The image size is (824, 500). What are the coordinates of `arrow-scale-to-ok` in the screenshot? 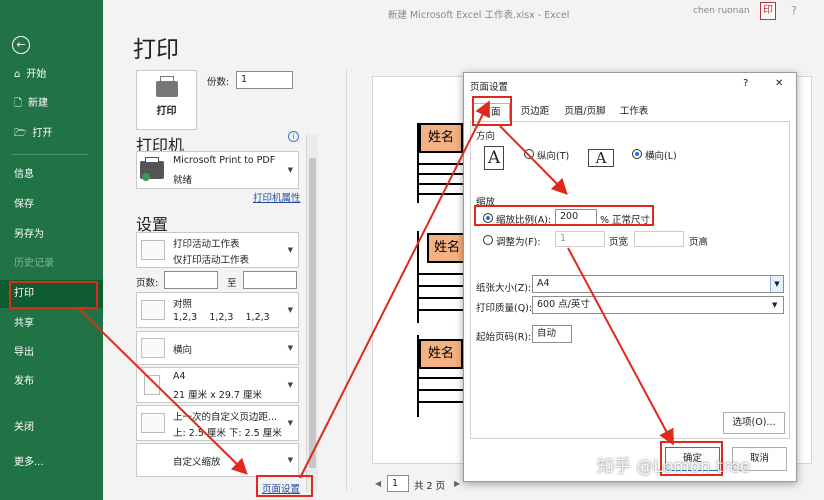 It's located at (620, 346).